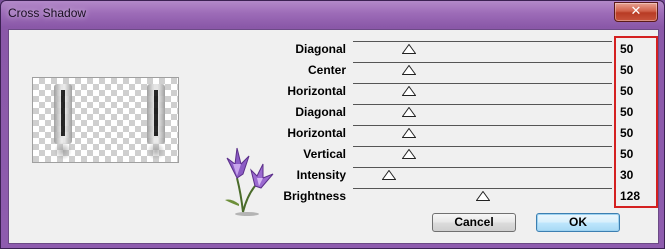  Describe the element at coordinates (47, 13) in the screenshot. I see `window-title: Cross Shadow` at that location.